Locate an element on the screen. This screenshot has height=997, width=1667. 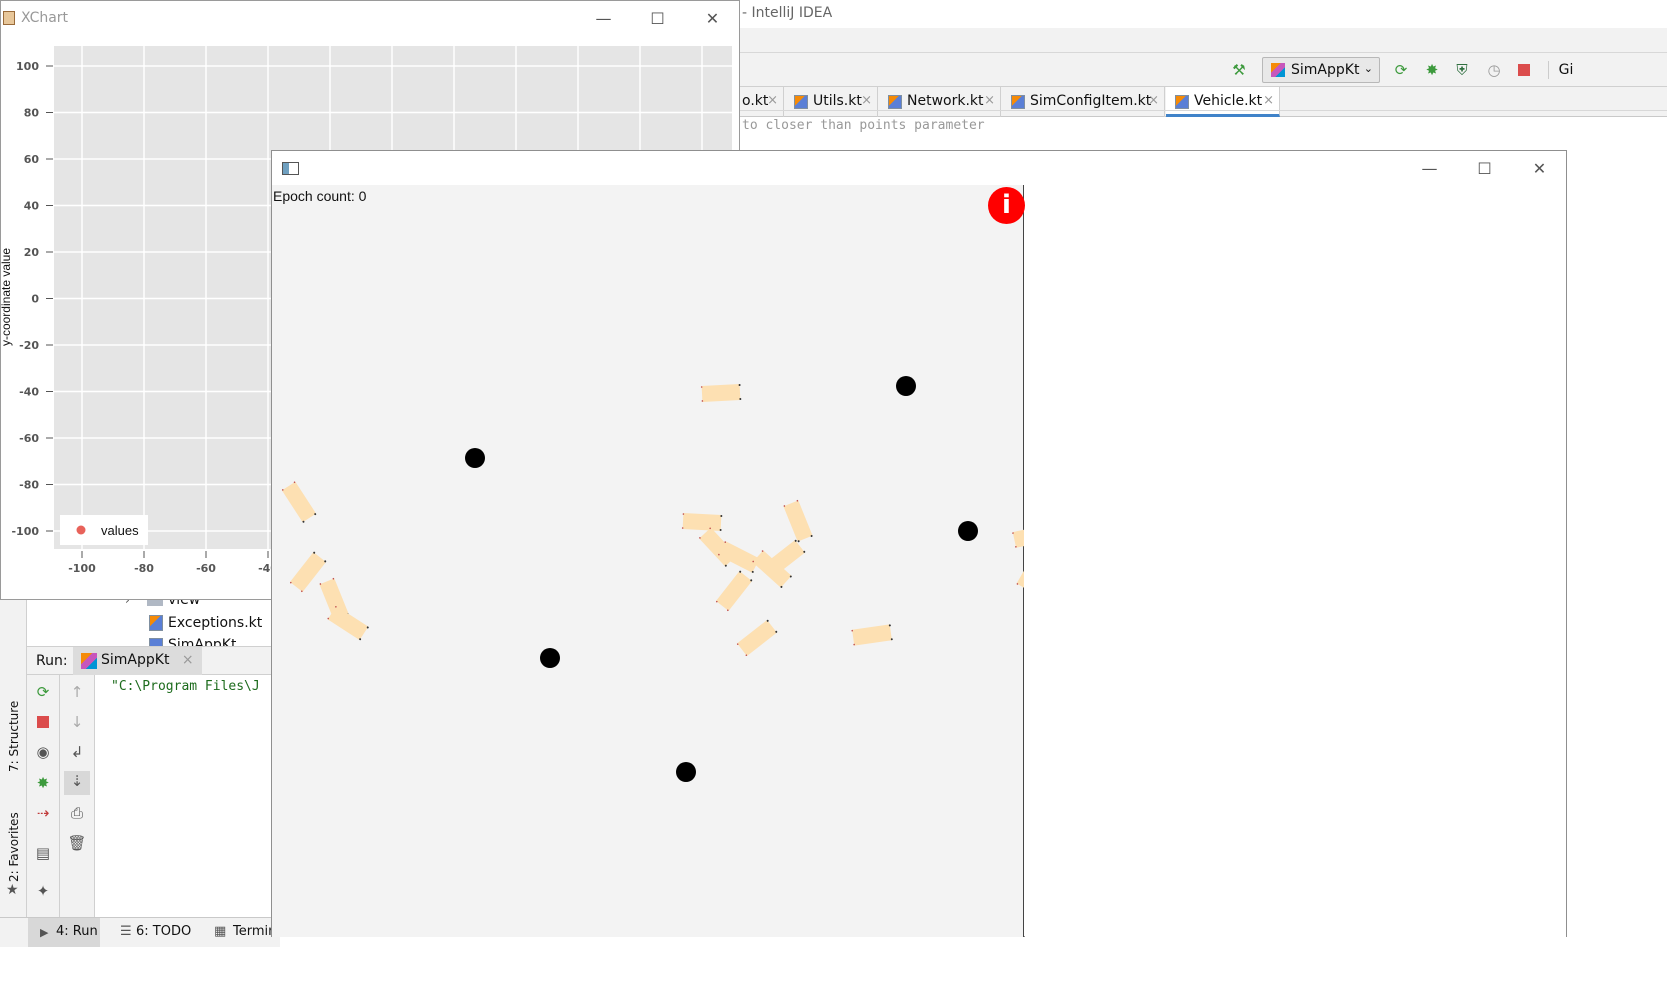
editor-tab: Utils.kt × is located at coordinates (831, 102).